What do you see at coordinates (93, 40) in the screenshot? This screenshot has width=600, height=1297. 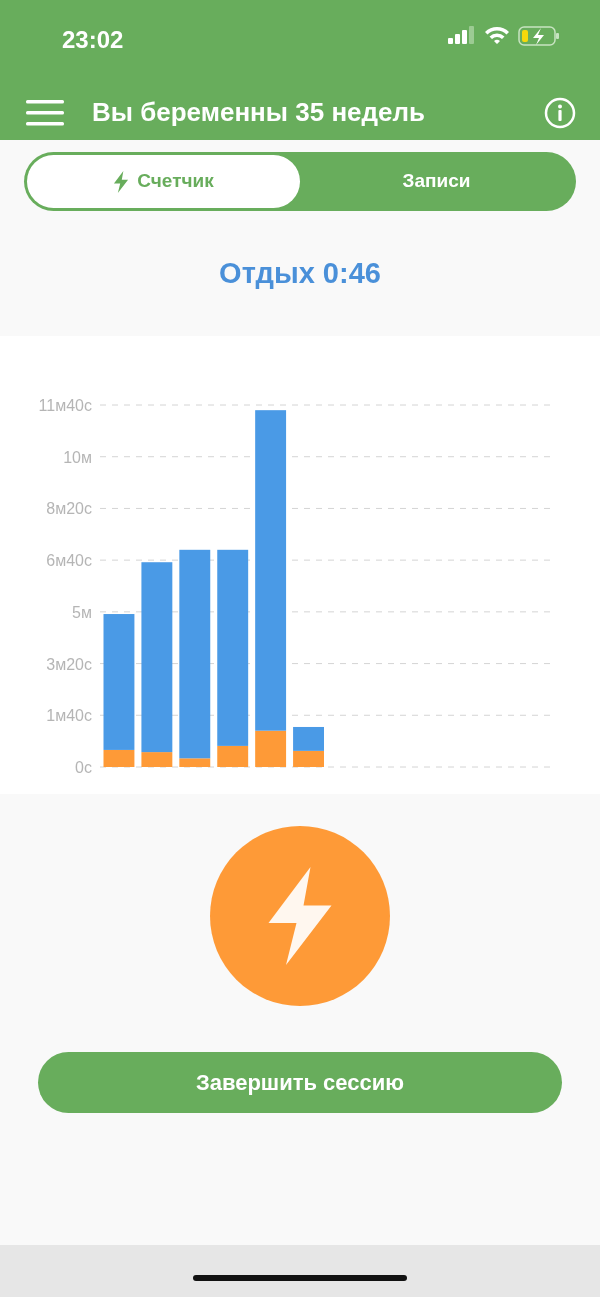 I see `status-time: 23:02` at bounding box center [93, 40].